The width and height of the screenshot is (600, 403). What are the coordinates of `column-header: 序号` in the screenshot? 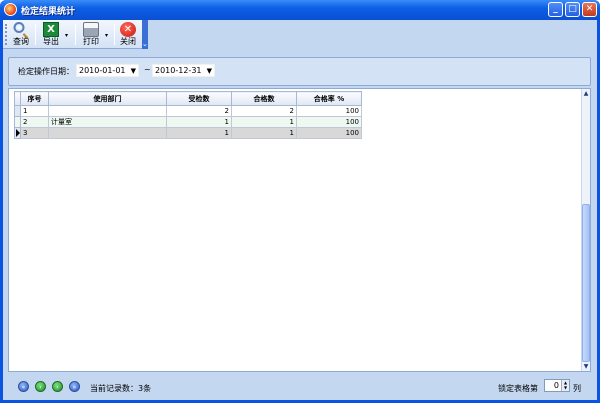 It's located at (34, 98).